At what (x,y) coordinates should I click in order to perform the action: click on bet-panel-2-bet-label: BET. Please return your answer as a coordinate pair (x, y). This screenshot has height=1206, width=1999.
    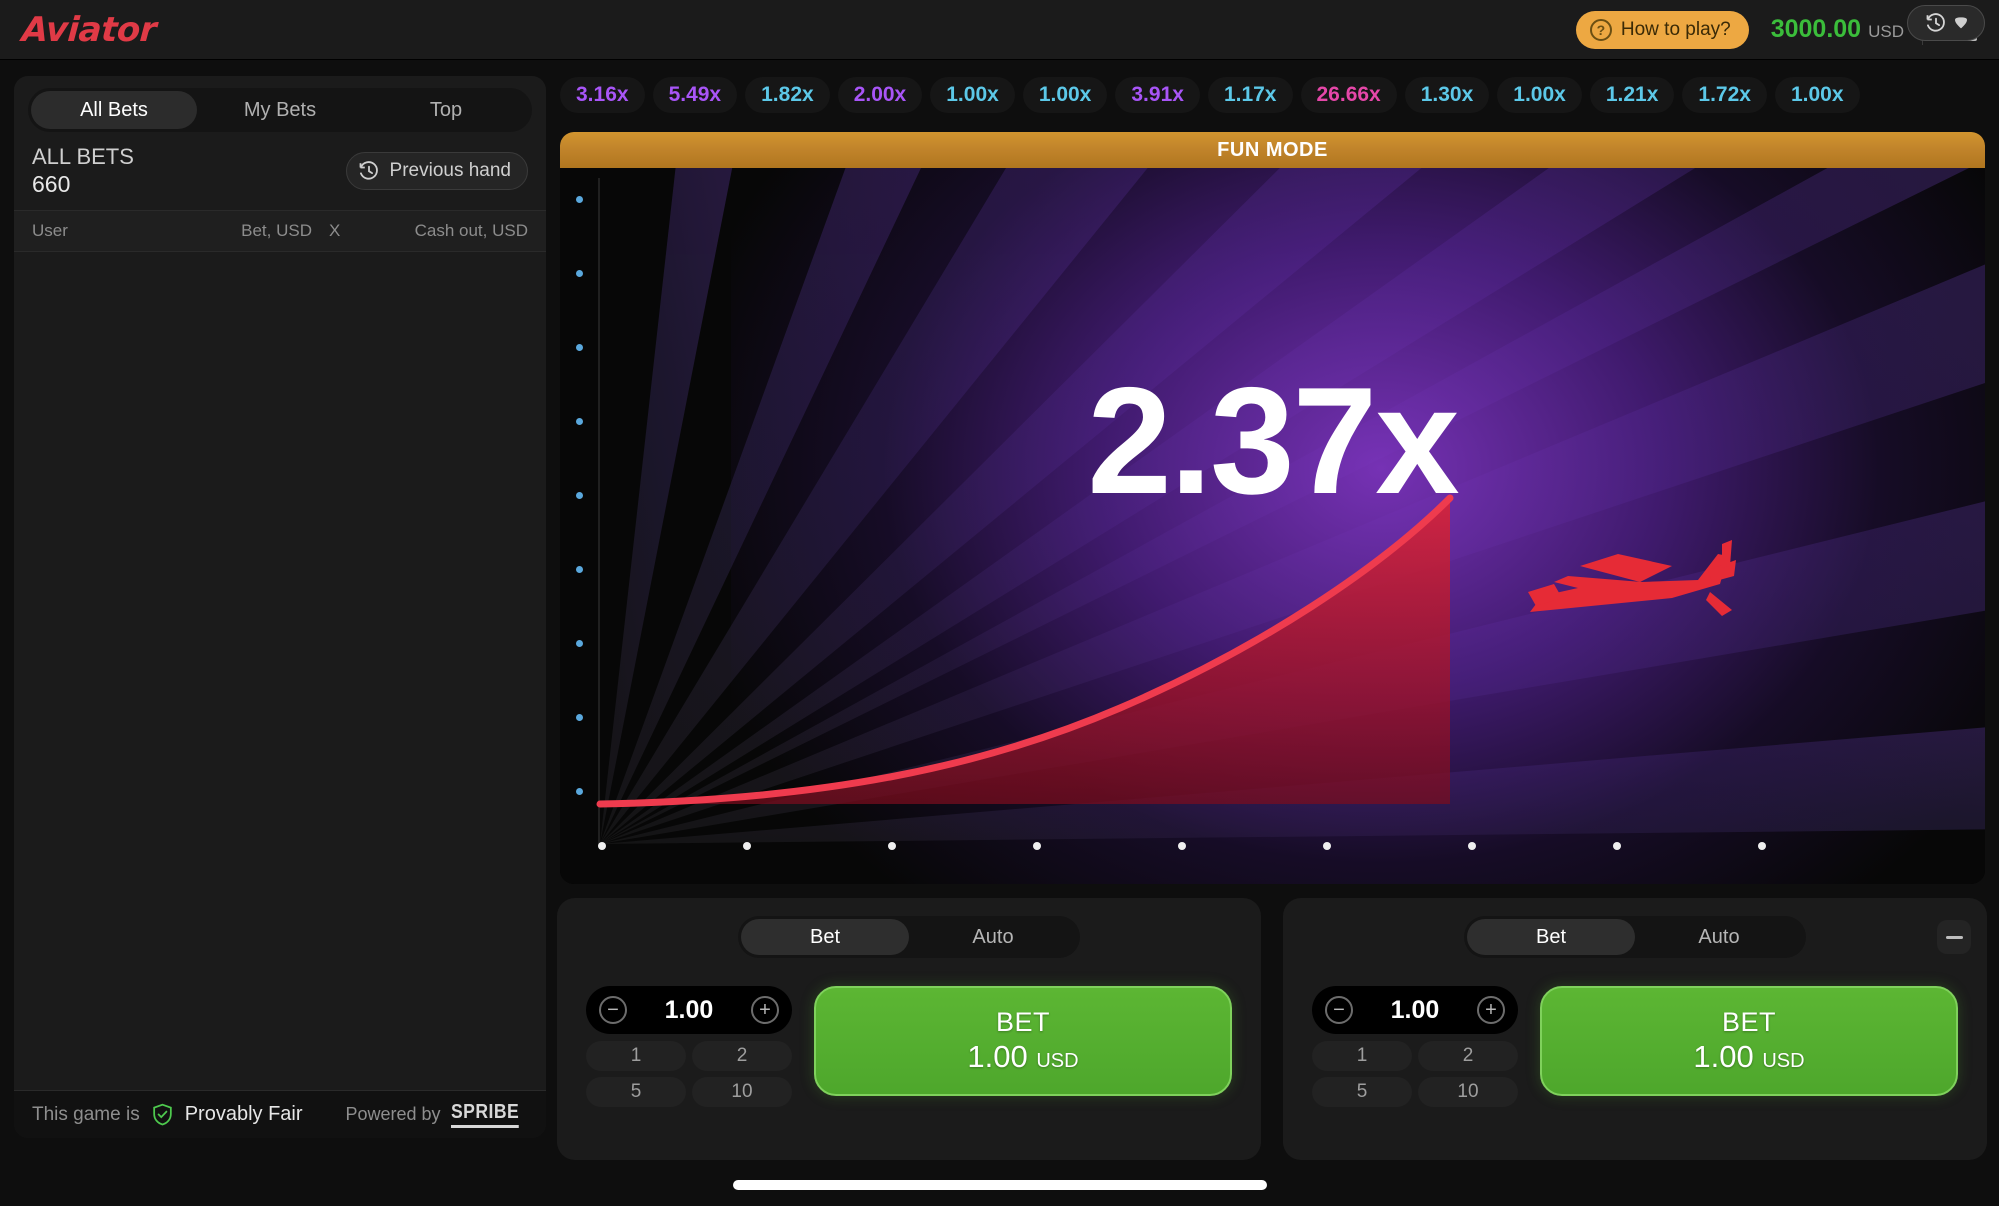
    Looking at the image, I should click on (1748, 1022).